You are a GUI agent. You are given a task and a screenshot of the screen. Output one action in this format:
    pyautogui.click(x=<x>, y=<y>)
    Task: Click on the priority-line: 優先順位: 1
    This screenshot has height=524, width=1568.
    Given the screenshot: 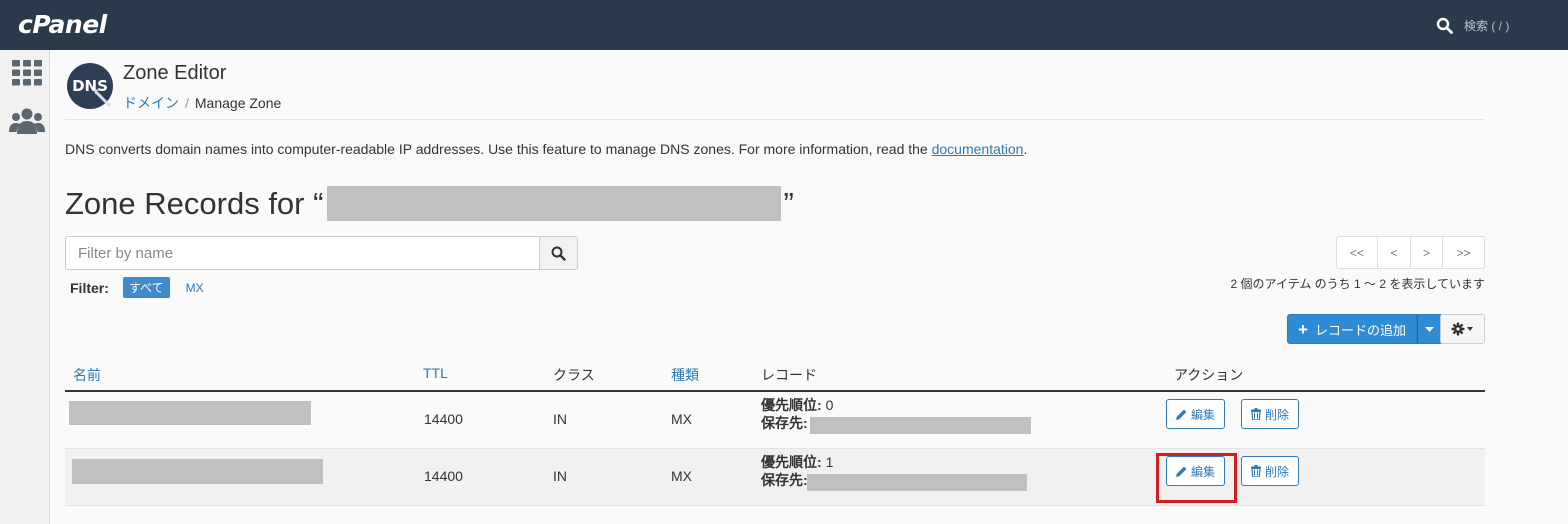 What is the action you would take?
    pyautogui.click(x=797, y=462)
    